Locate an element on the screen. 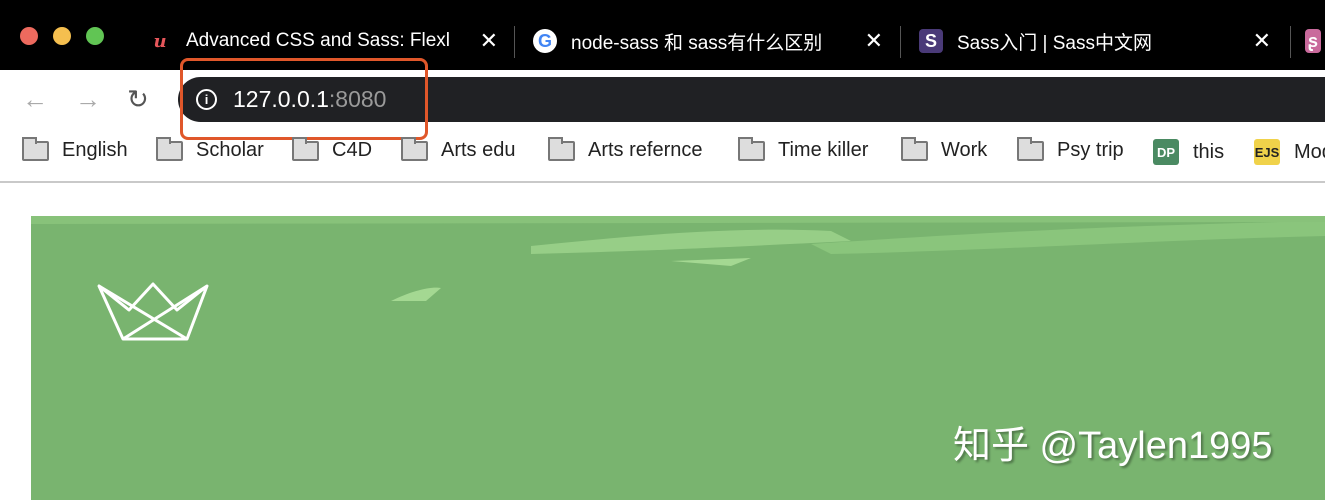 Image resolution: width=1325 pixels, height=500 pixels. ejs-icon: EJS is located at coordinates (1267, 152).